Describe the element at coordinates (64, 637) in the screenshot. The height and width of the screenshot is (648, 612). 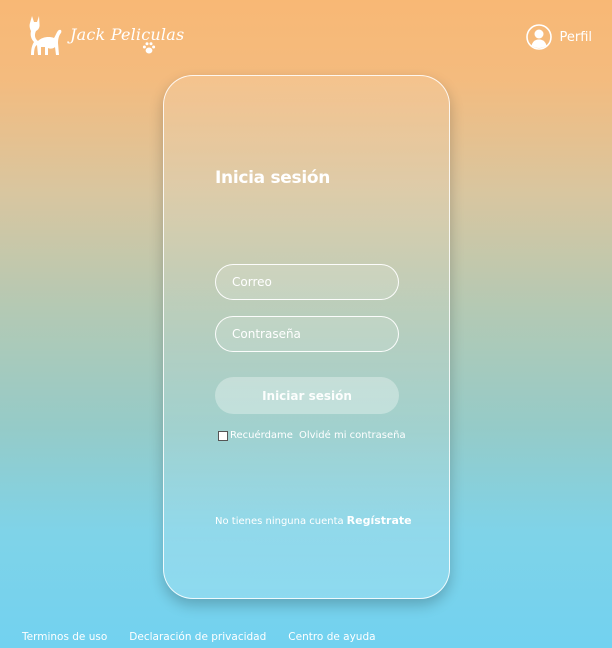
I see `terms-link: Terminos de uso` at that location.